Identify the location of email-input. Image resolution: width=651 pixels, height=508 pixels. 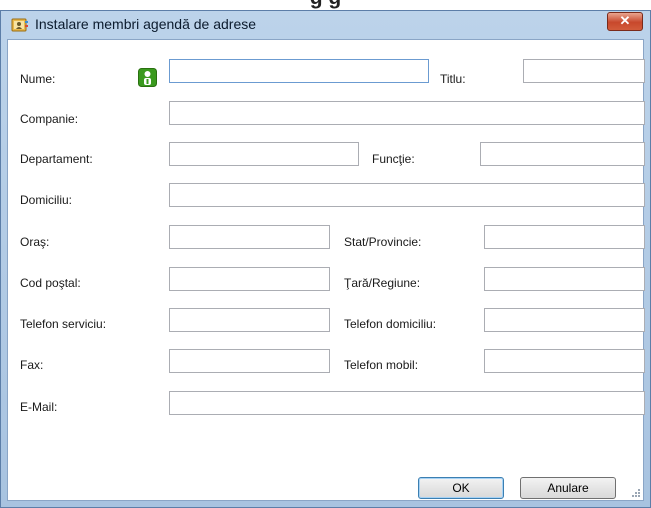
(407, 403).